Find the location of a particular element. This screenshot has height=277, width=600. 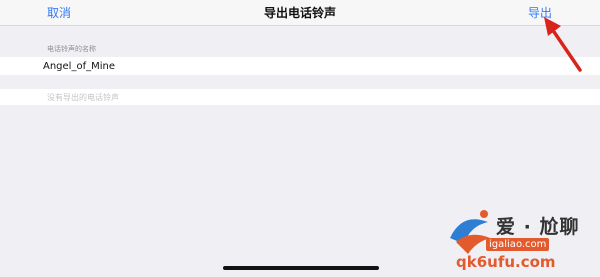

annotation-arrow-icon is located at coordinates (563, 44).